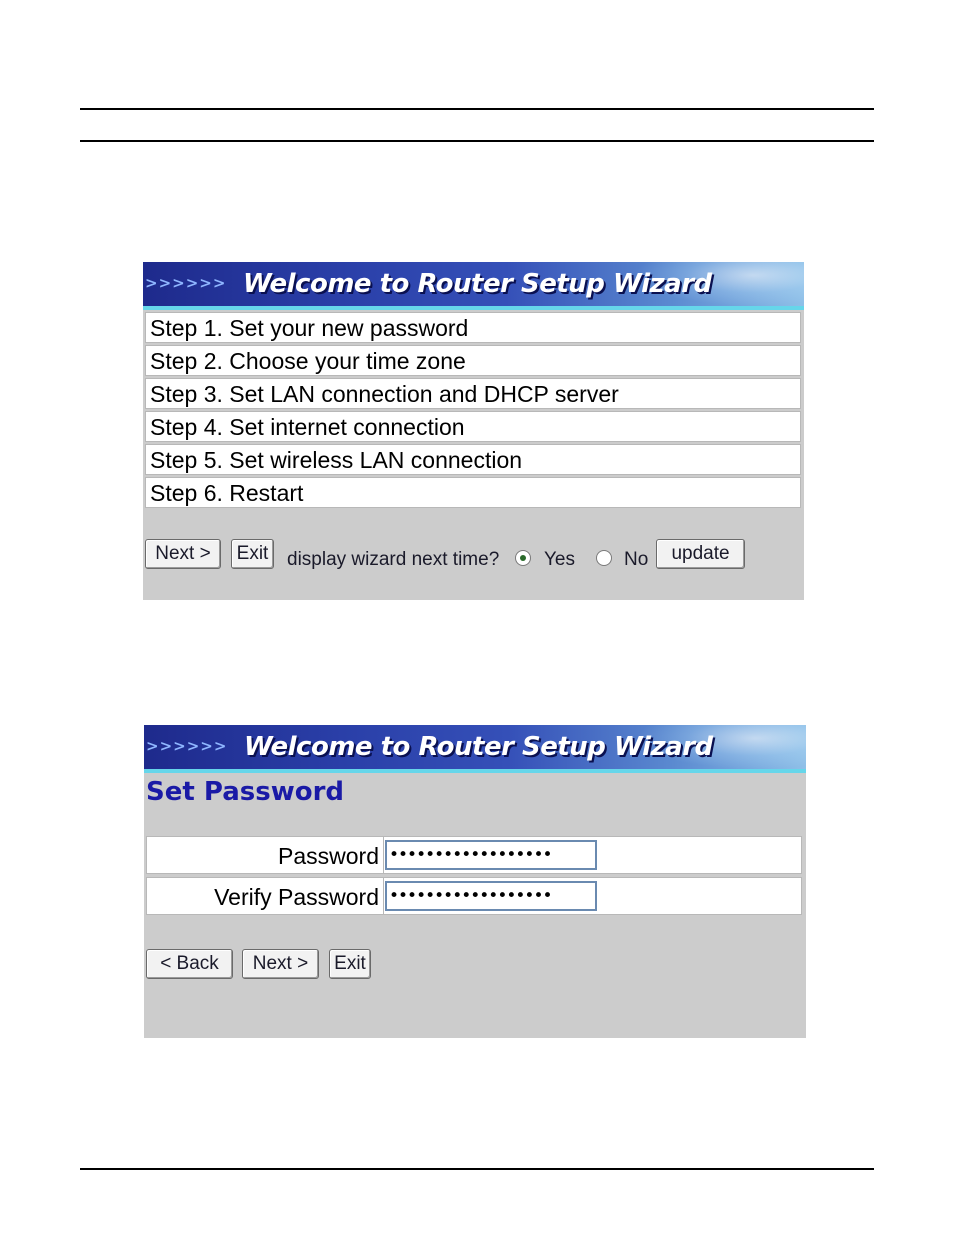 This screenshot has width=954, height=1235. What do you see at coordinates (604, 558) in the screenshot?
I see `no-radio` at bounding box center [604, 558].